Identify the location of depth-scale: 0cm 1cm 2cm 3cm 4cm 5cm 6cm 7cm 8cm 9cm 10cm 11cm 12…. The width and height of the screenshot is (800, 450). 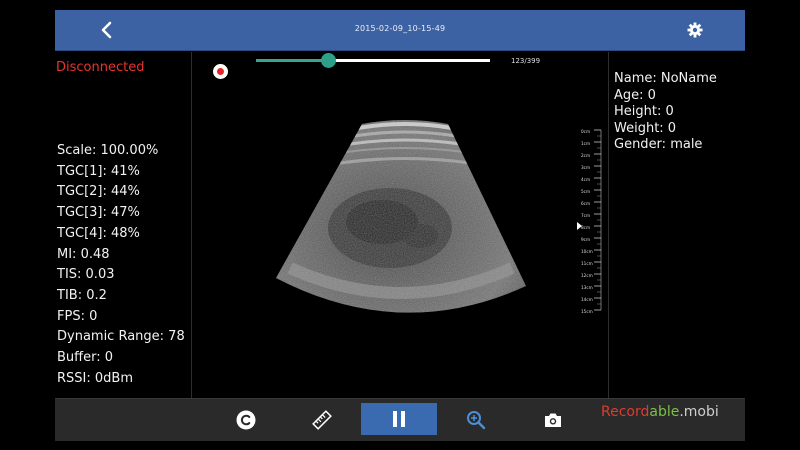
(591, 221).